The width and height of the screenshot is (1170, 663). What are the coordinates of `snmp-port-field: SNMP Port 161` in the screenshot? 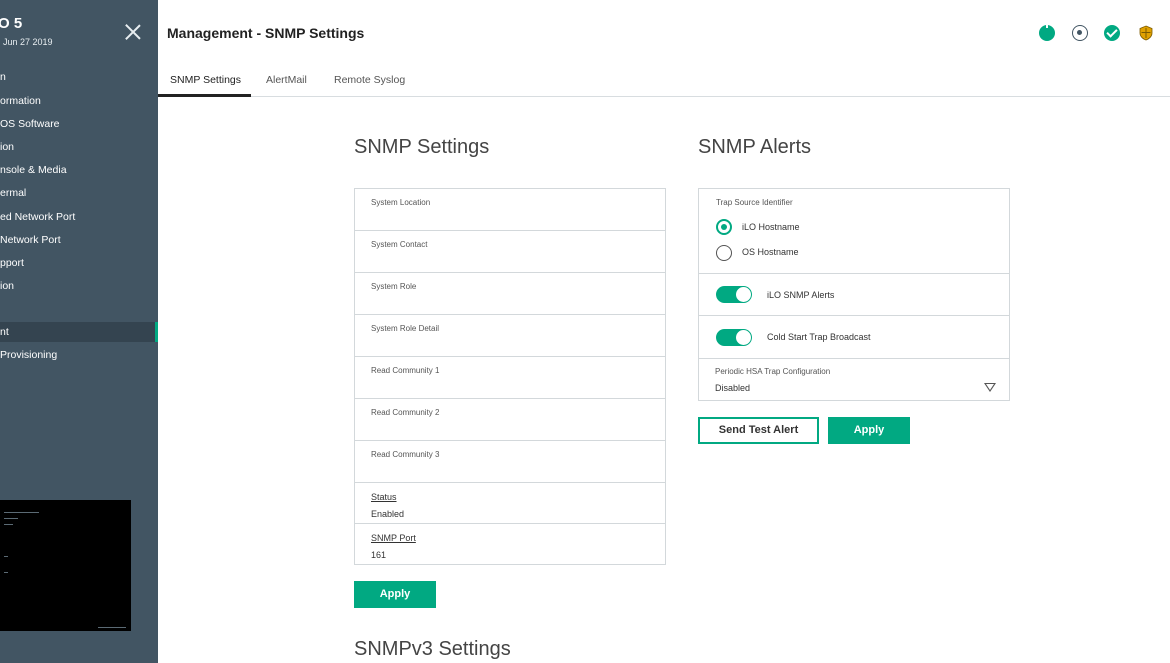 It's located at (510, 544).